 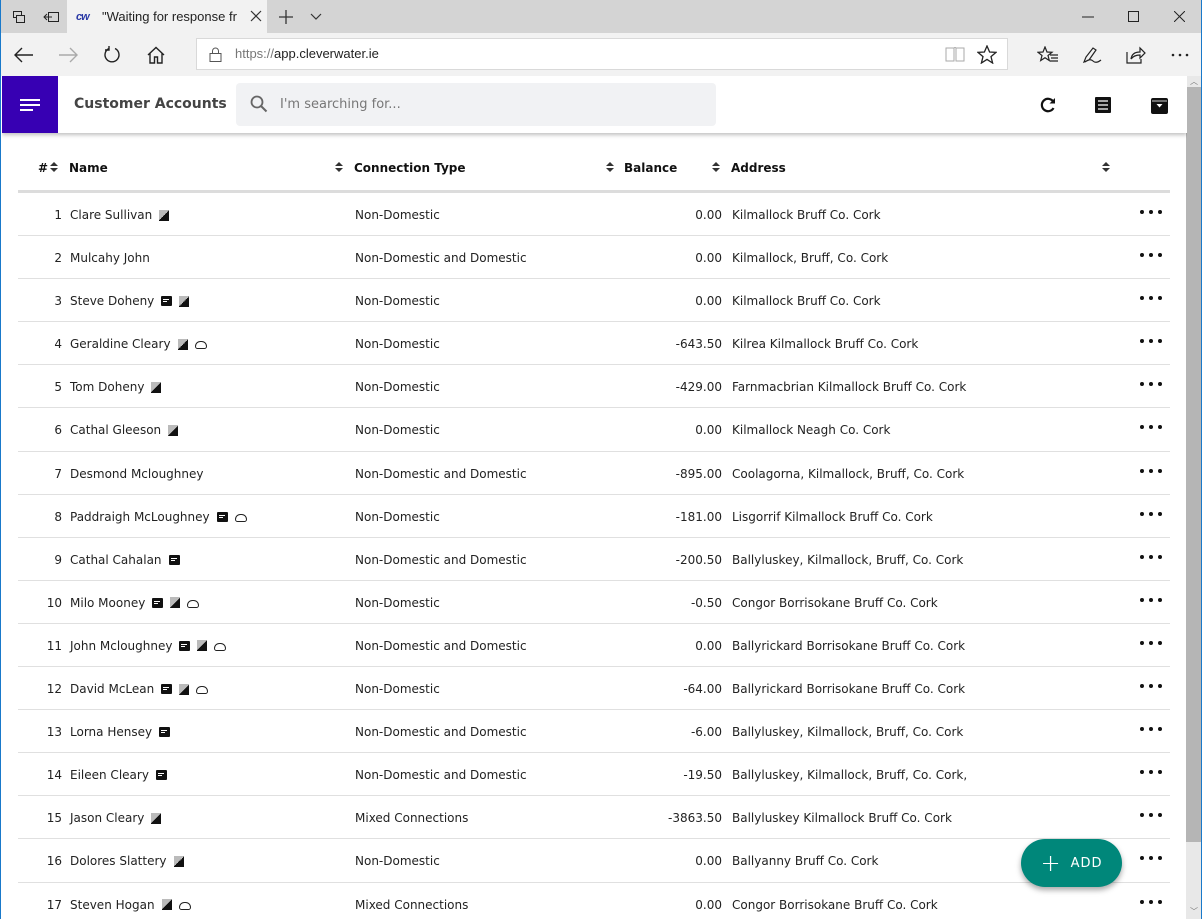 I want to click on customer-name-cell: Steve Doheny, so click(x=130, y=301).